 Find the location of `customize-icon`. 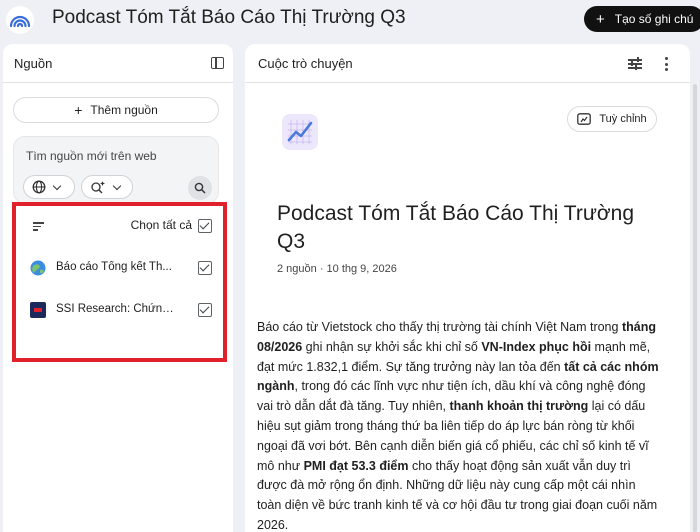

customize-icon is located at coordinates (584, 119).